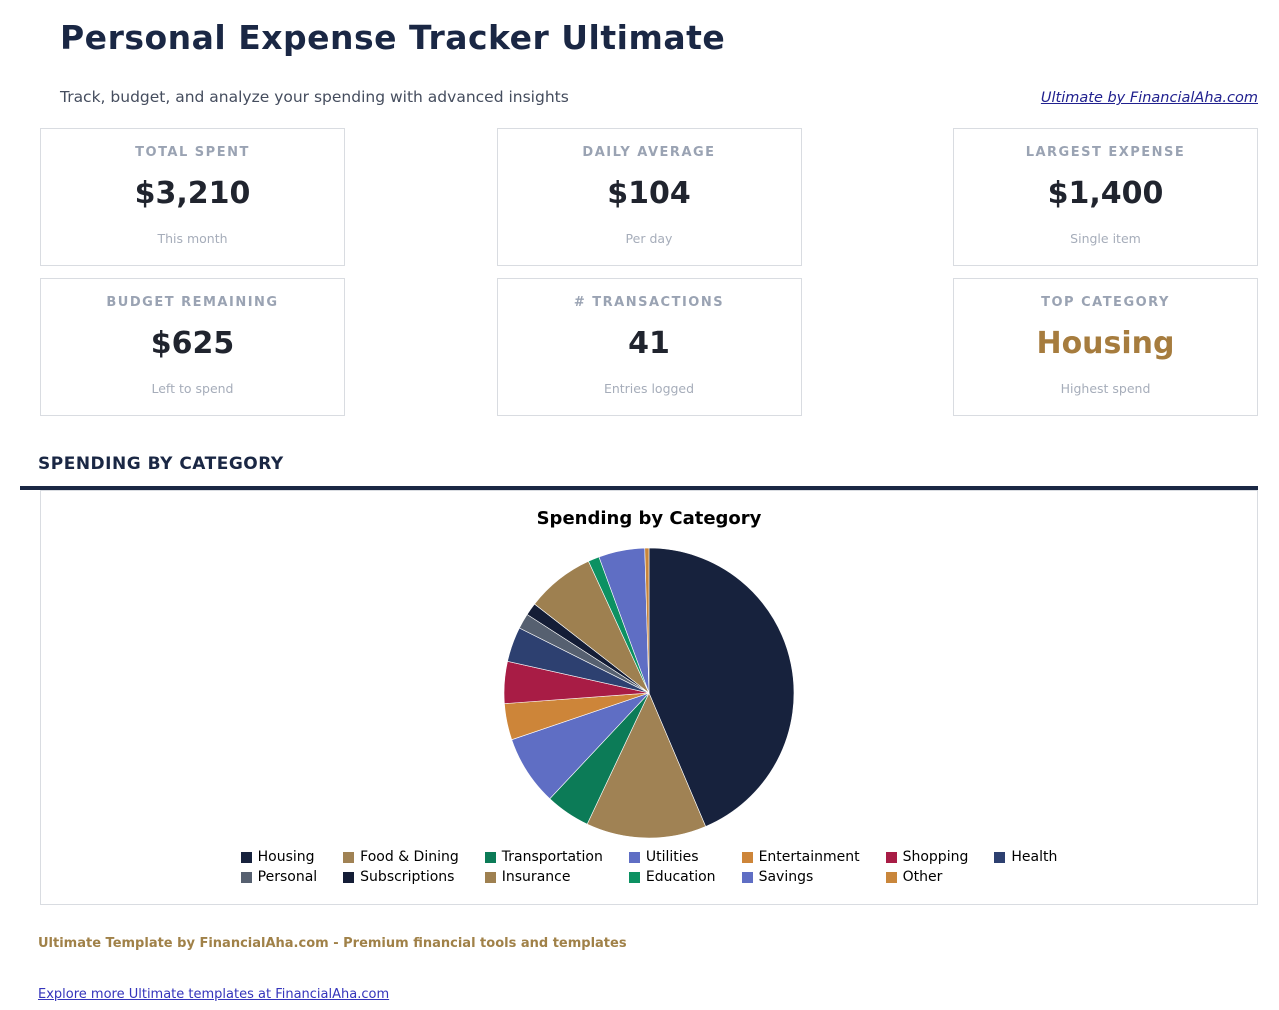 Image resolution: width=1279 pixels, height=1010 pixels. I want to click on legend-swatch-utilities, so click(634, 857).